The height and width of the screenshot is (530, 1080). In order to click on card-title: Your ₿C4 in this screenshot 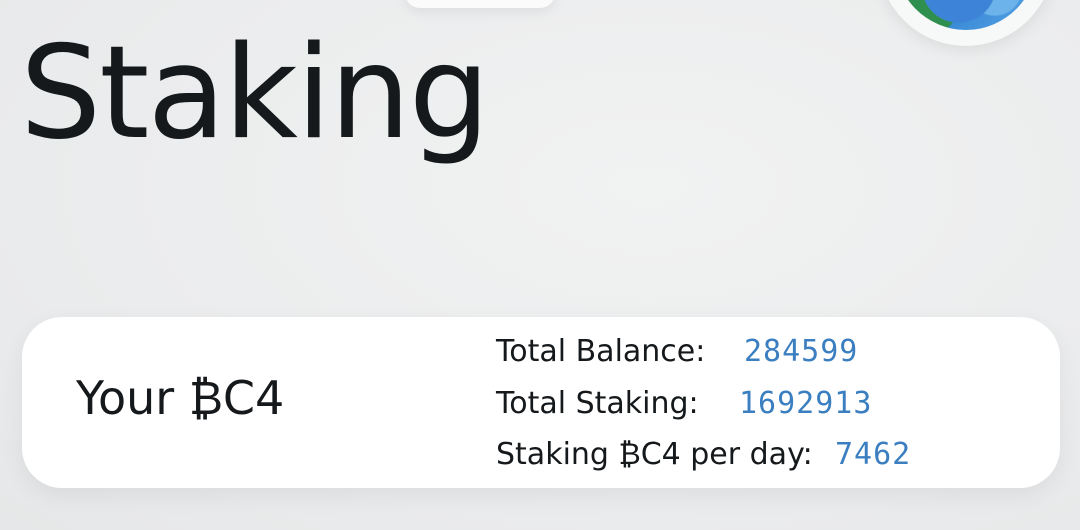, I will do `click(180, 398)`.